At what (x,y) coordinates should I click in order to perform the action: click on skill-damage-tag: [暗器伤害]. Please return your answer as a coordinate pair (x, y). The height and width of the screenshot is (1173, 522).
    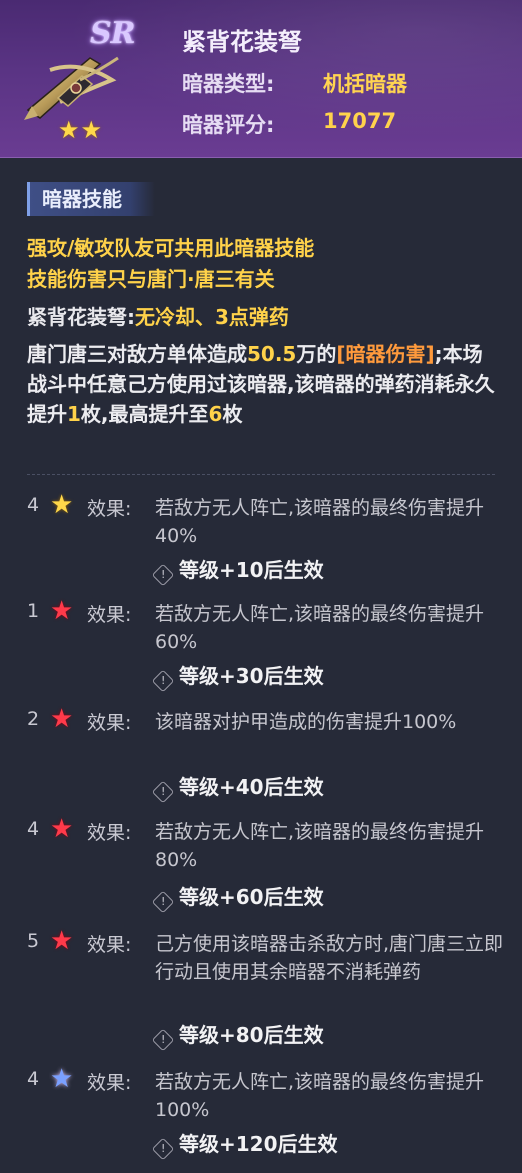
    Looking at the image, I should click on (385, 354).